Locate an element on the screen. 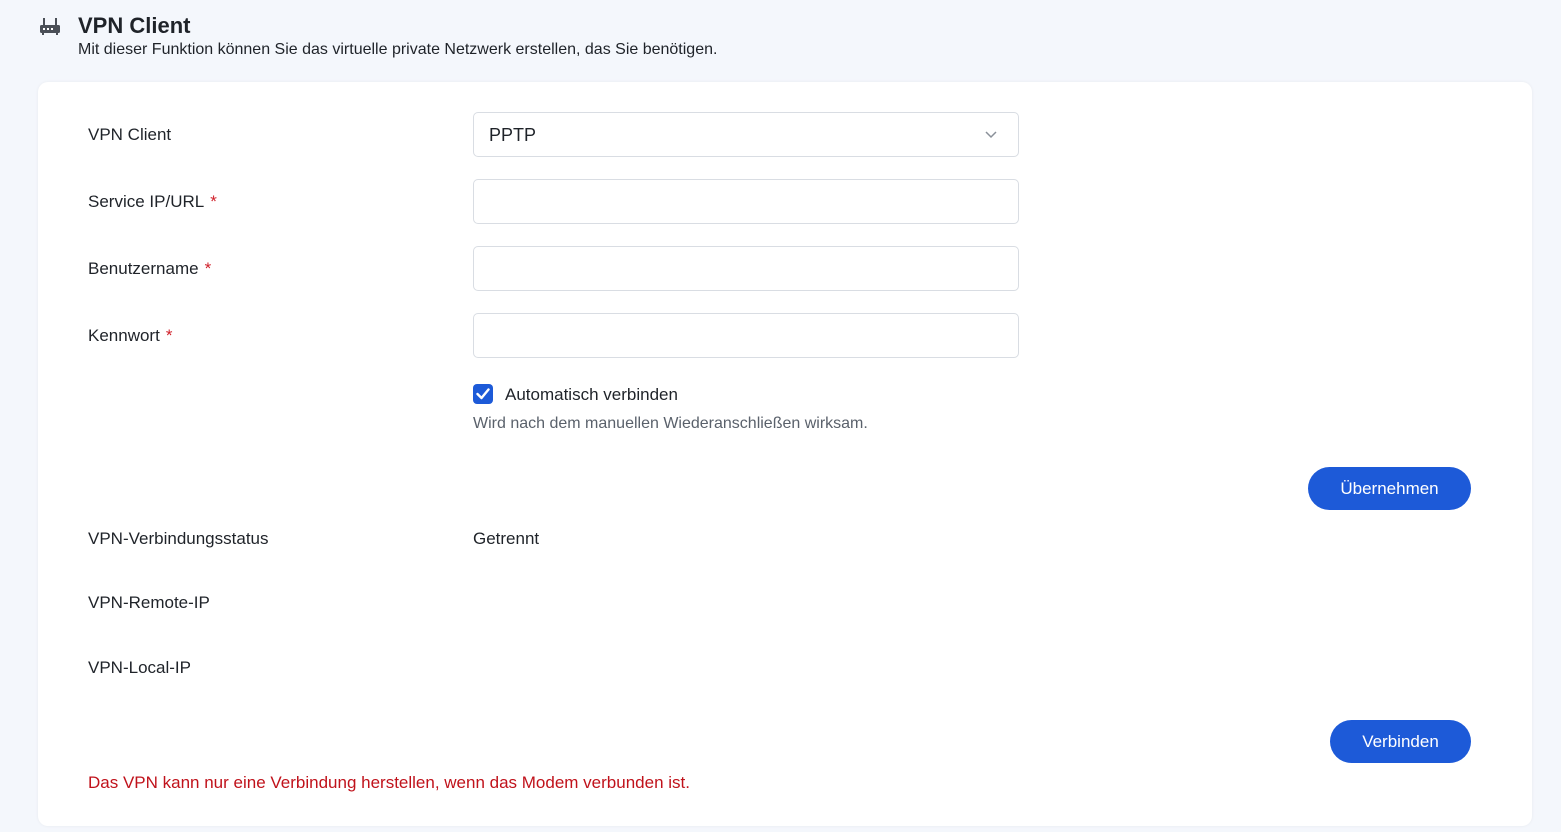 The width and height of the screenshot is (1561, 832). vpn-client-selected-value: PPTP is located at coordinates (513, 135).